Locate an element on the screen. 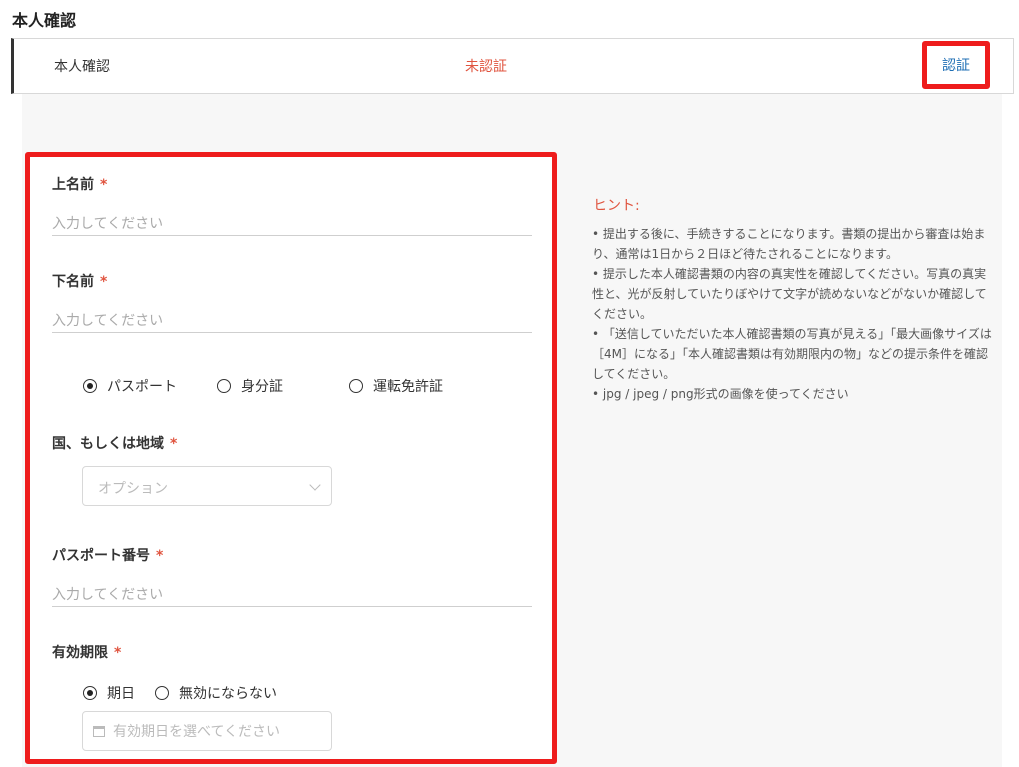 The width and height of the screenshot is (1019, 767). radio-passport: パスポート is located at coordinates (130, 386).